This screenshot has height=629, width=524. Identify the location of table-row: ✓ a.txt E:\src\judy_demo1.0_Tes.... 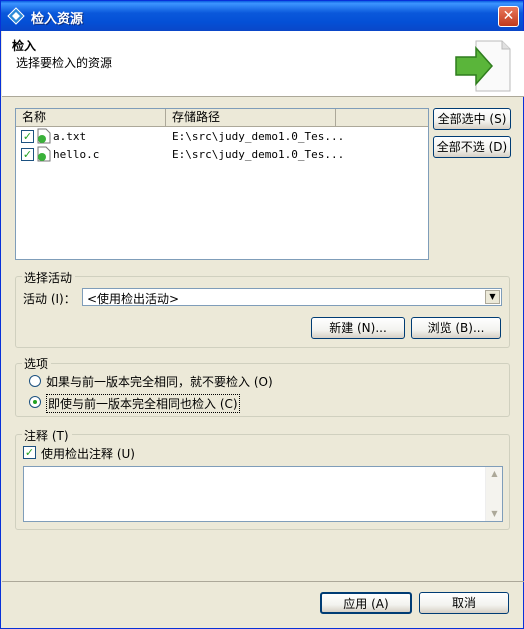
(222, 136).